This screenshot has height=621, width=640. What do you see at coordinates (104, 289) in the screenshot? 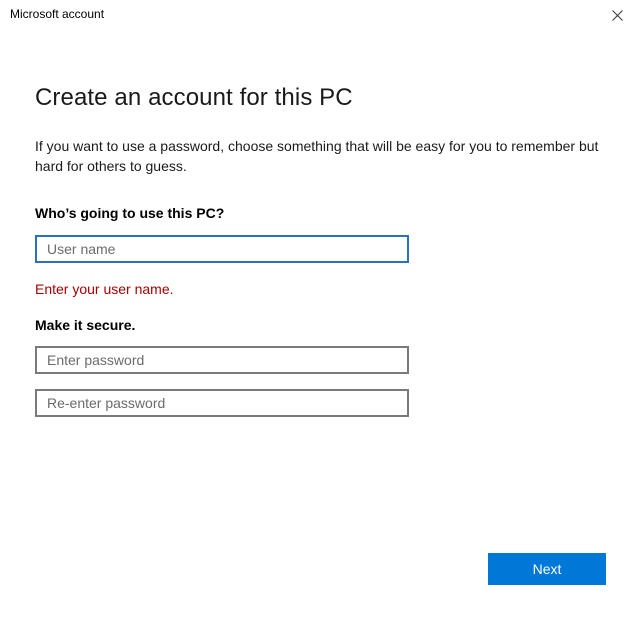
I see `username-error-message: Enter your user name.` at bounding box center [104, 289].